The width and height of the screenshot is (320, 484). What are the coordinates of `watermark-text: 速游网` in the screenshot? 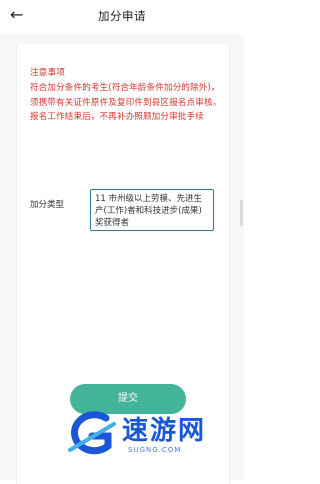 It's located at (164, 431).